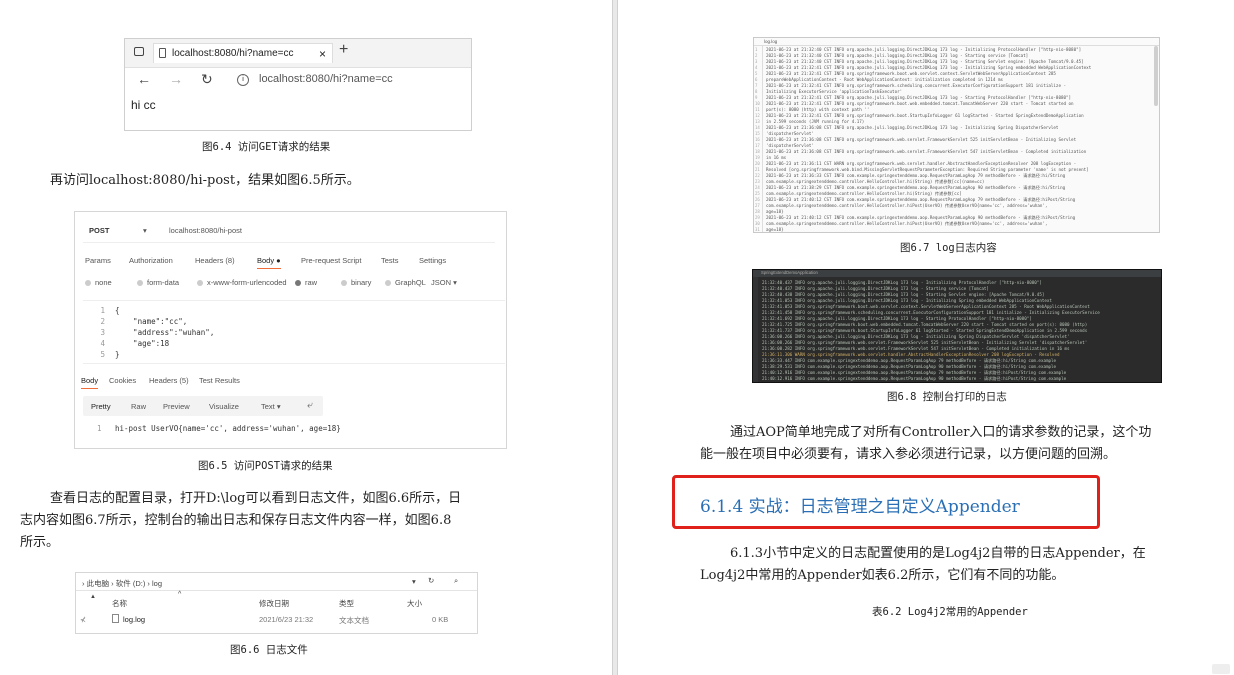  I want to click on breadcrumb: › 此电脑 › 软件 (D:) › log, so click(122, 583).